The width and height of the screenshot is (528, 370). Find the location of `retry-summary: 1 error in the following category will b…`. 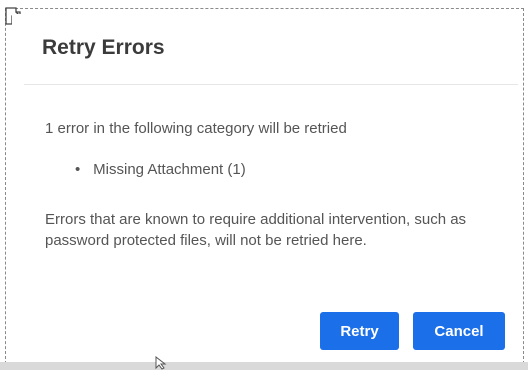

retry-summary: 1 error in the following category will b… is located at coordinates (196, 128).